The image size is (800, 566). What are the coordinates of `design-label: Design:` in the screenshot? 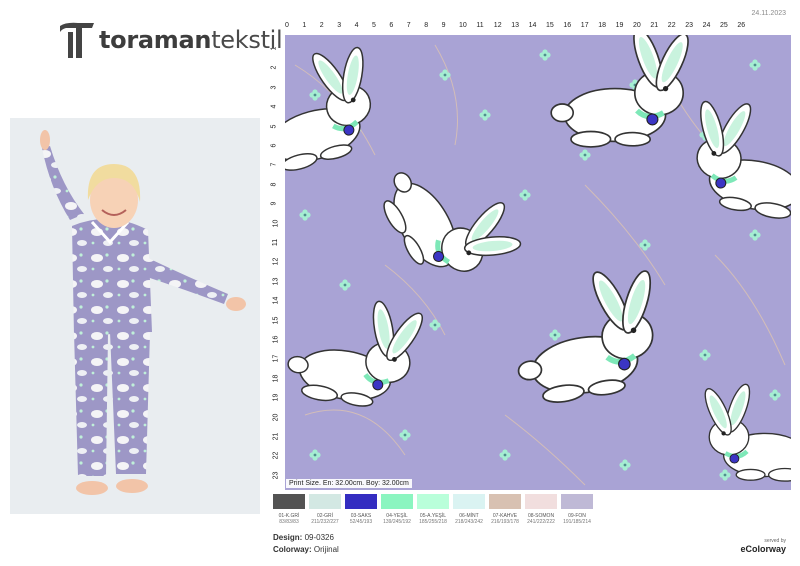 It's located at (288, 537).